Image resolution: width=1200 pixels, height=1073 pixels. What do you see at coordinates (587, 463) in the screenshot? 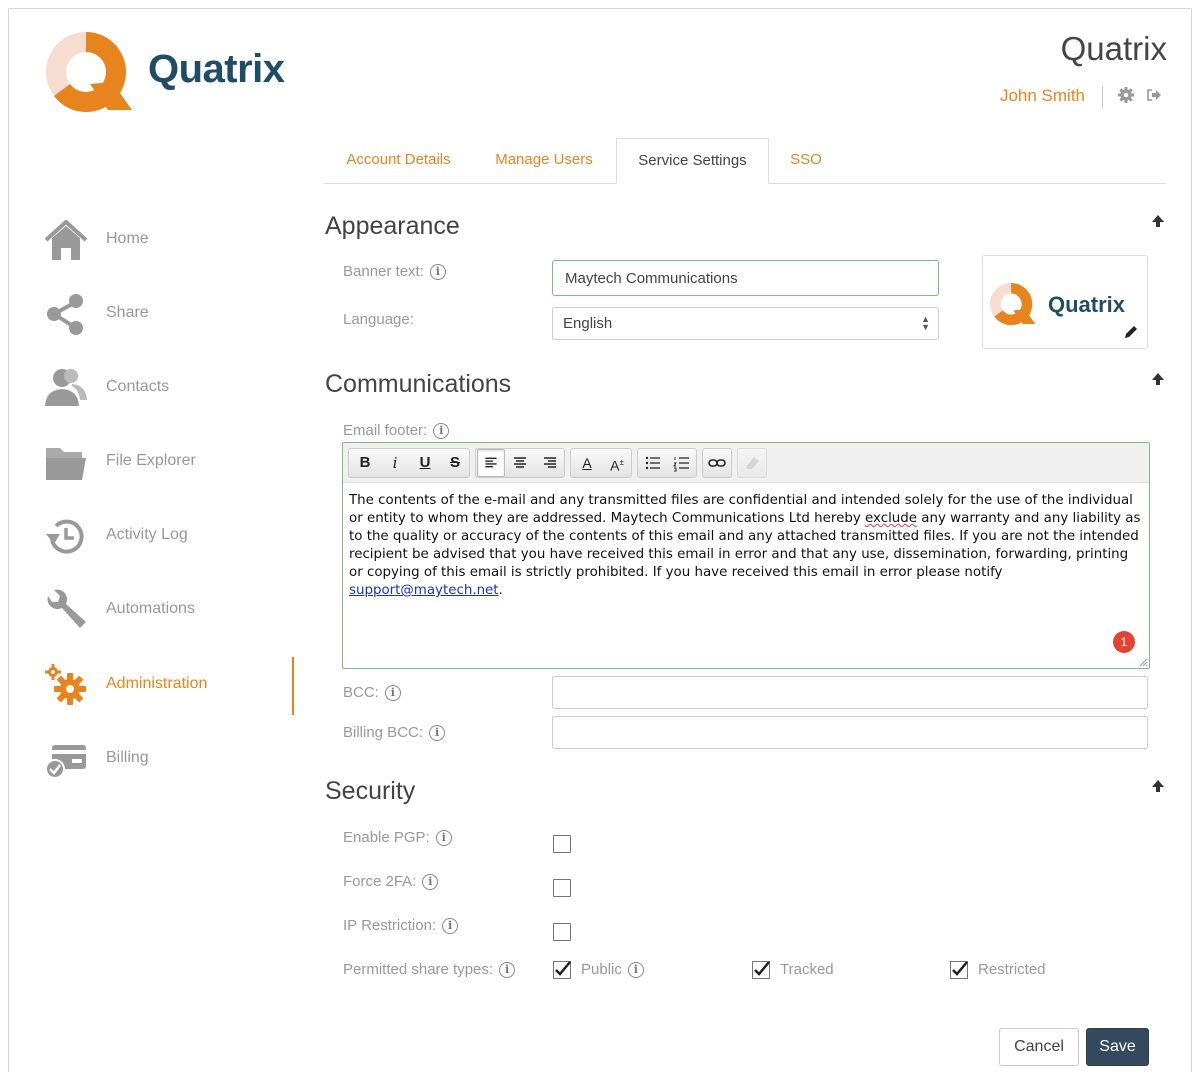
I see `font-color-icon: A` at bounding box center [587, 463].